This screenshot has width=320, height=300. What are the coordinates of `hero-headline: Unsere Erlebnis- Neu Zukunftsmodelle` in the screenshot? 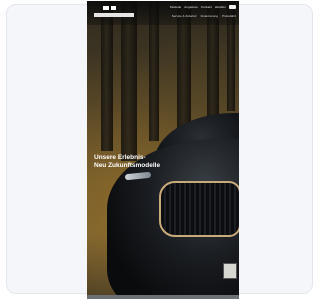 It's located at (129, 162).